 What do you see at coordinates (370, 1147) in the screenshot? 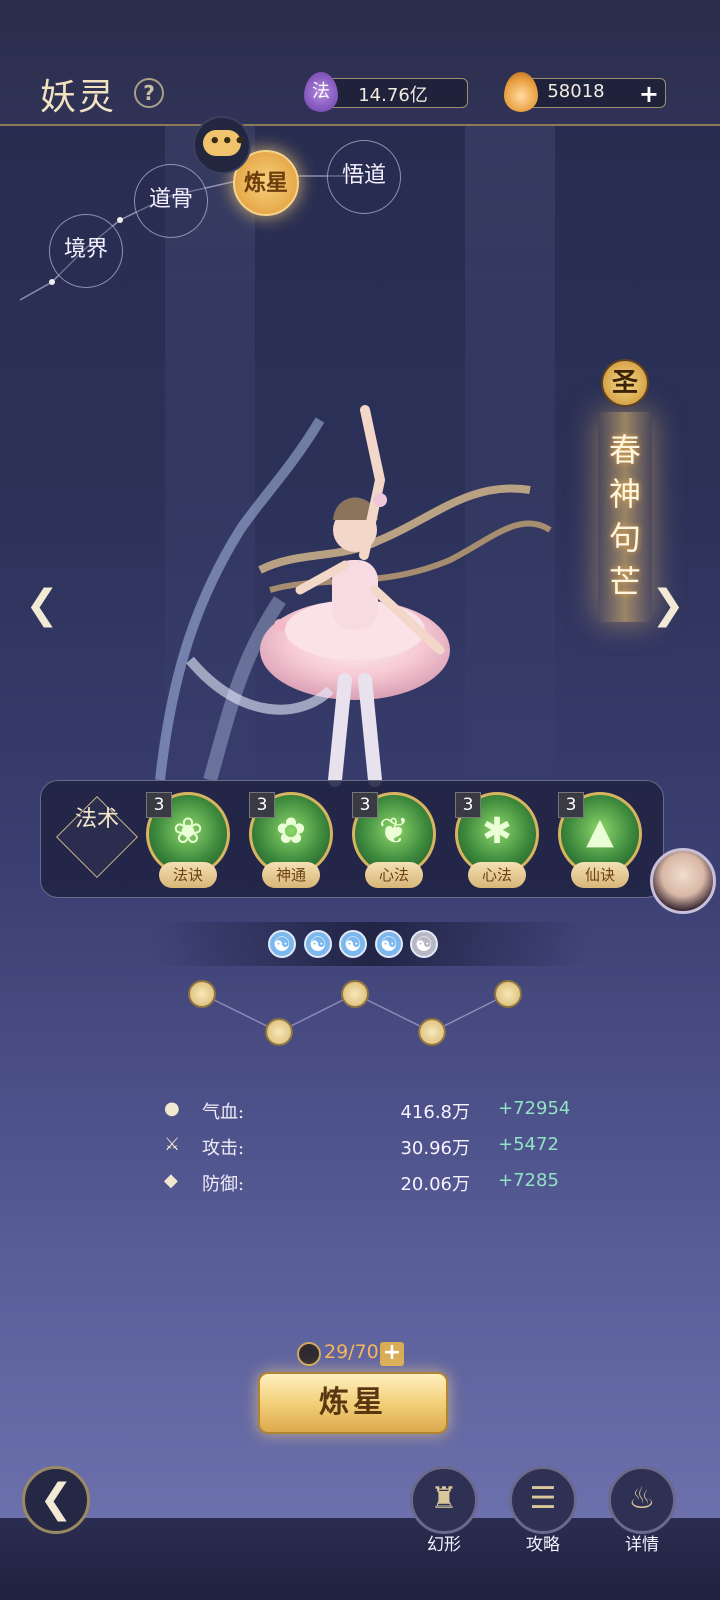
I see `stat-row-attack: ⚔ 攻击: 30.96万 +5472` at bounding box center [370, 1147].